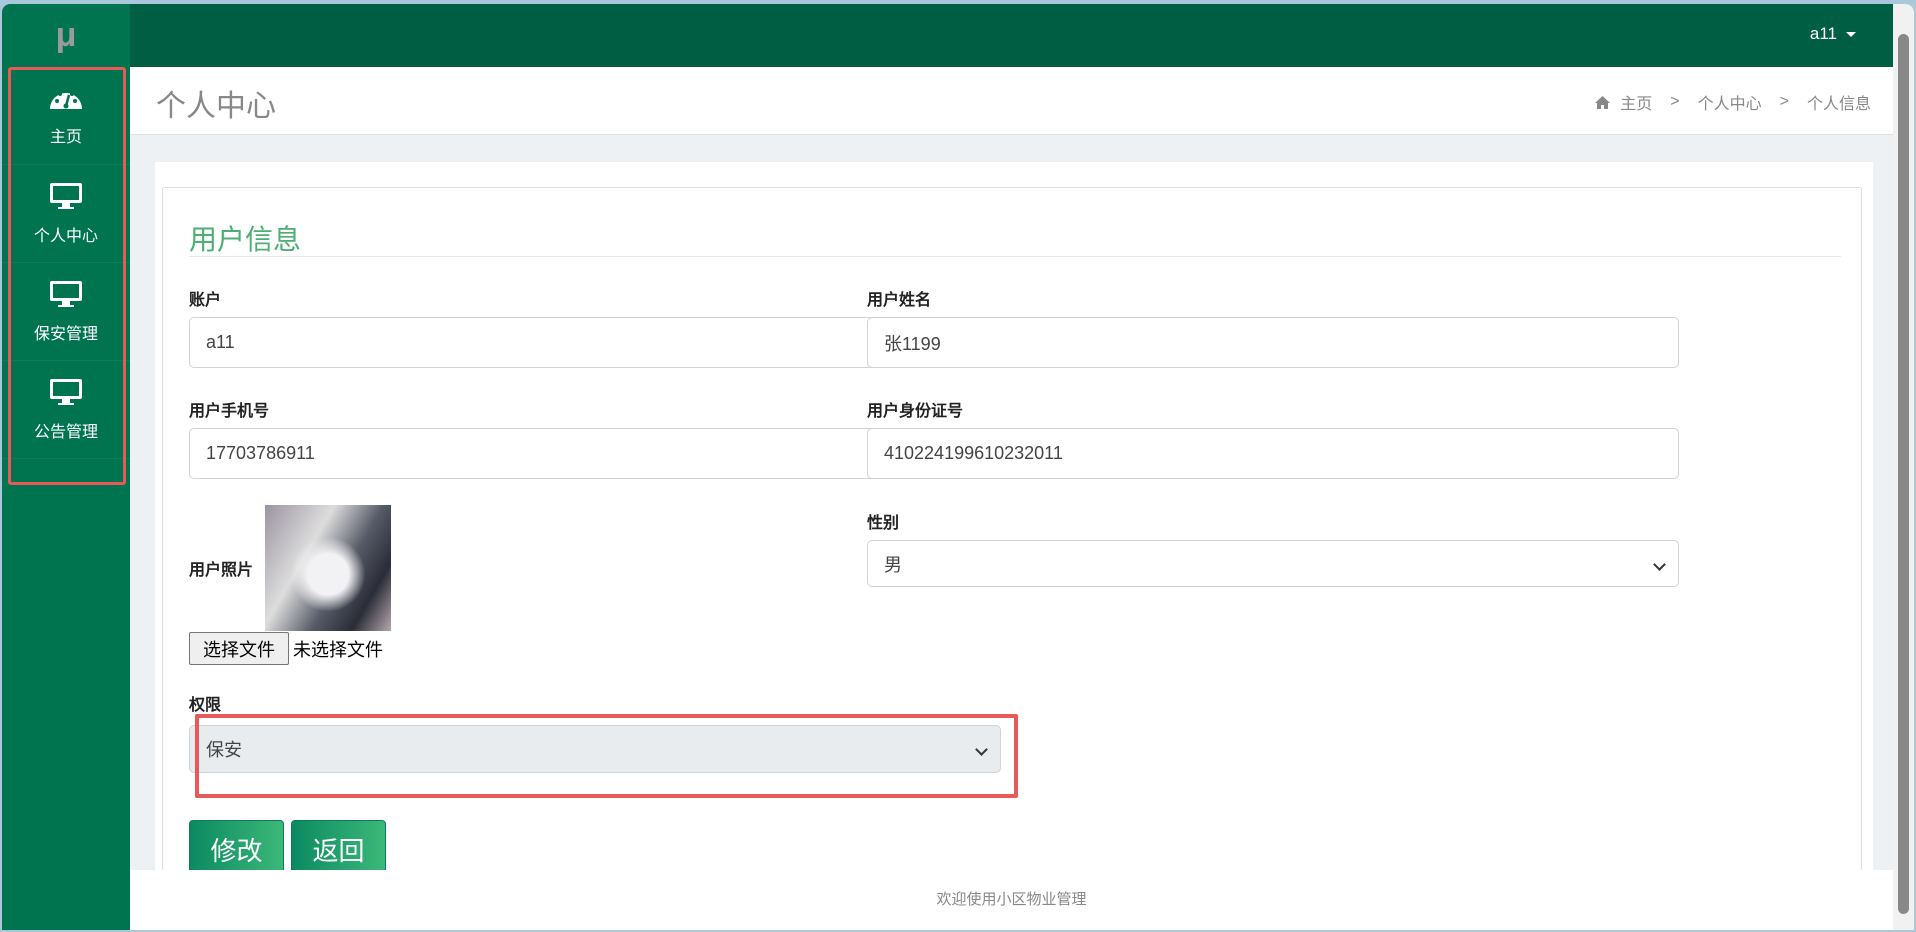 The width and height of the screenshot is (1916, 932). What do you see at coordinates (1838, 104) in the screenshot?
I see `breadcrumb-current: 个人信息` at bounding box center [1838, 104].